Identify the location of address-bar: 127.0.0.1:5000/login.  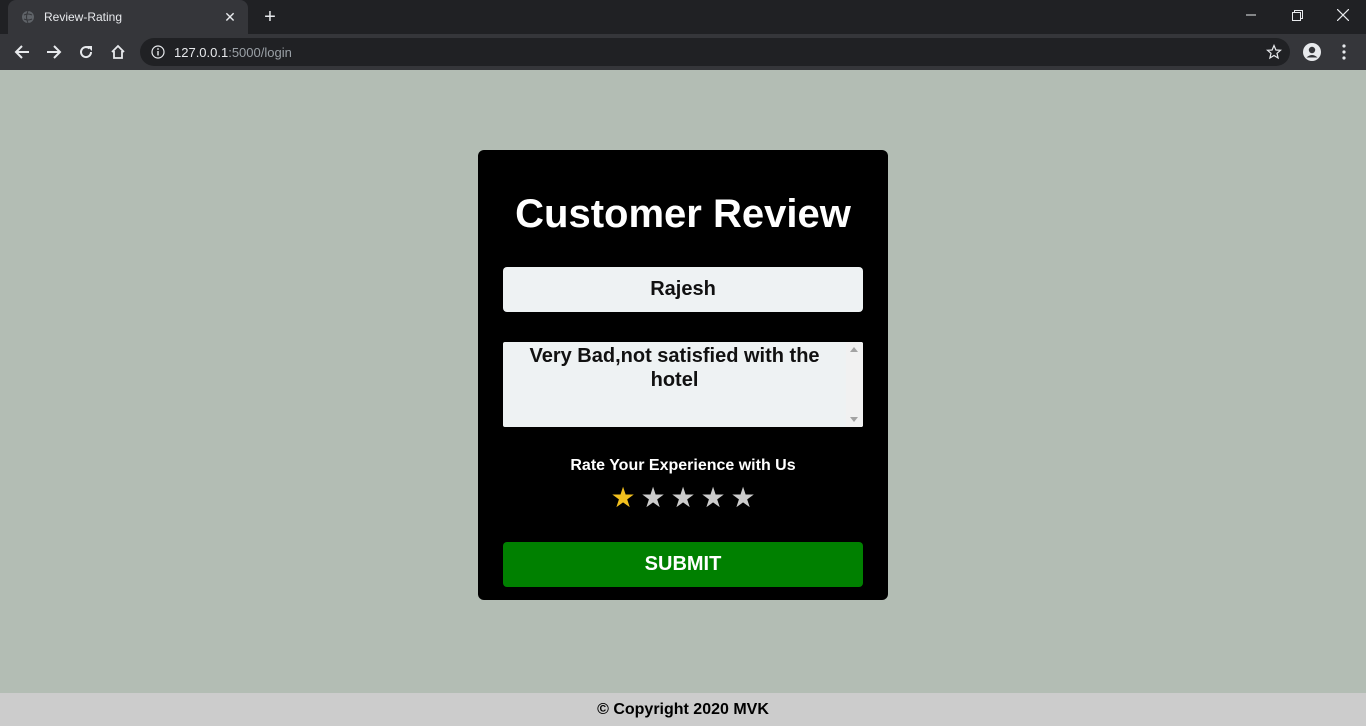
(715, 52).